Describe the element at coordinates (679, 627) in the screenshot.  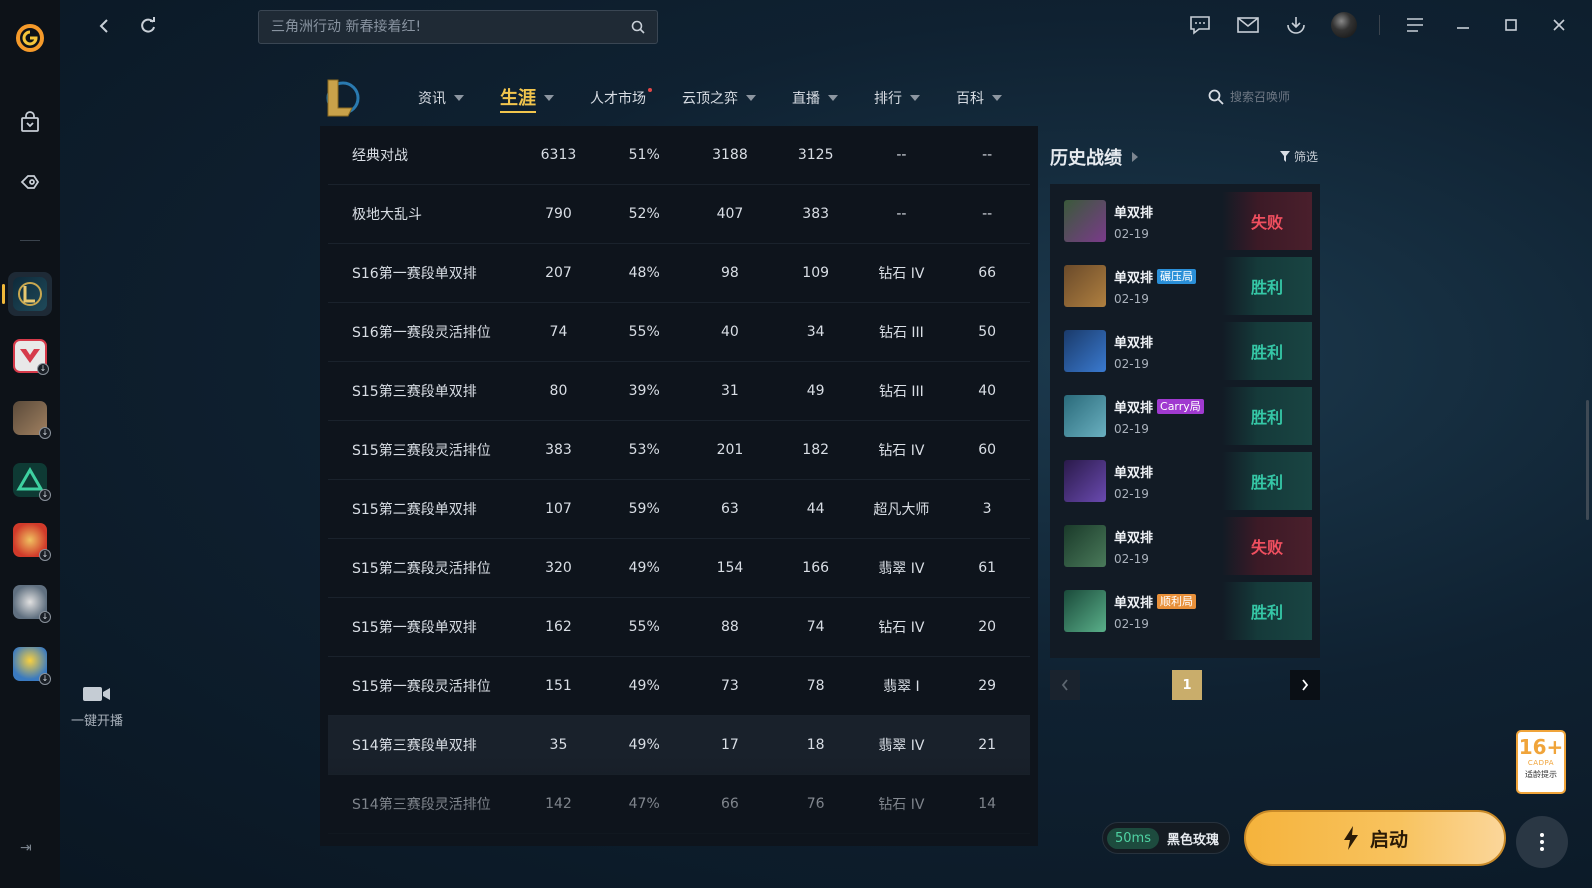
I see `table-row: S15第一赛段单双排 162 55% 88 74 钻石 IV 20` at that location.